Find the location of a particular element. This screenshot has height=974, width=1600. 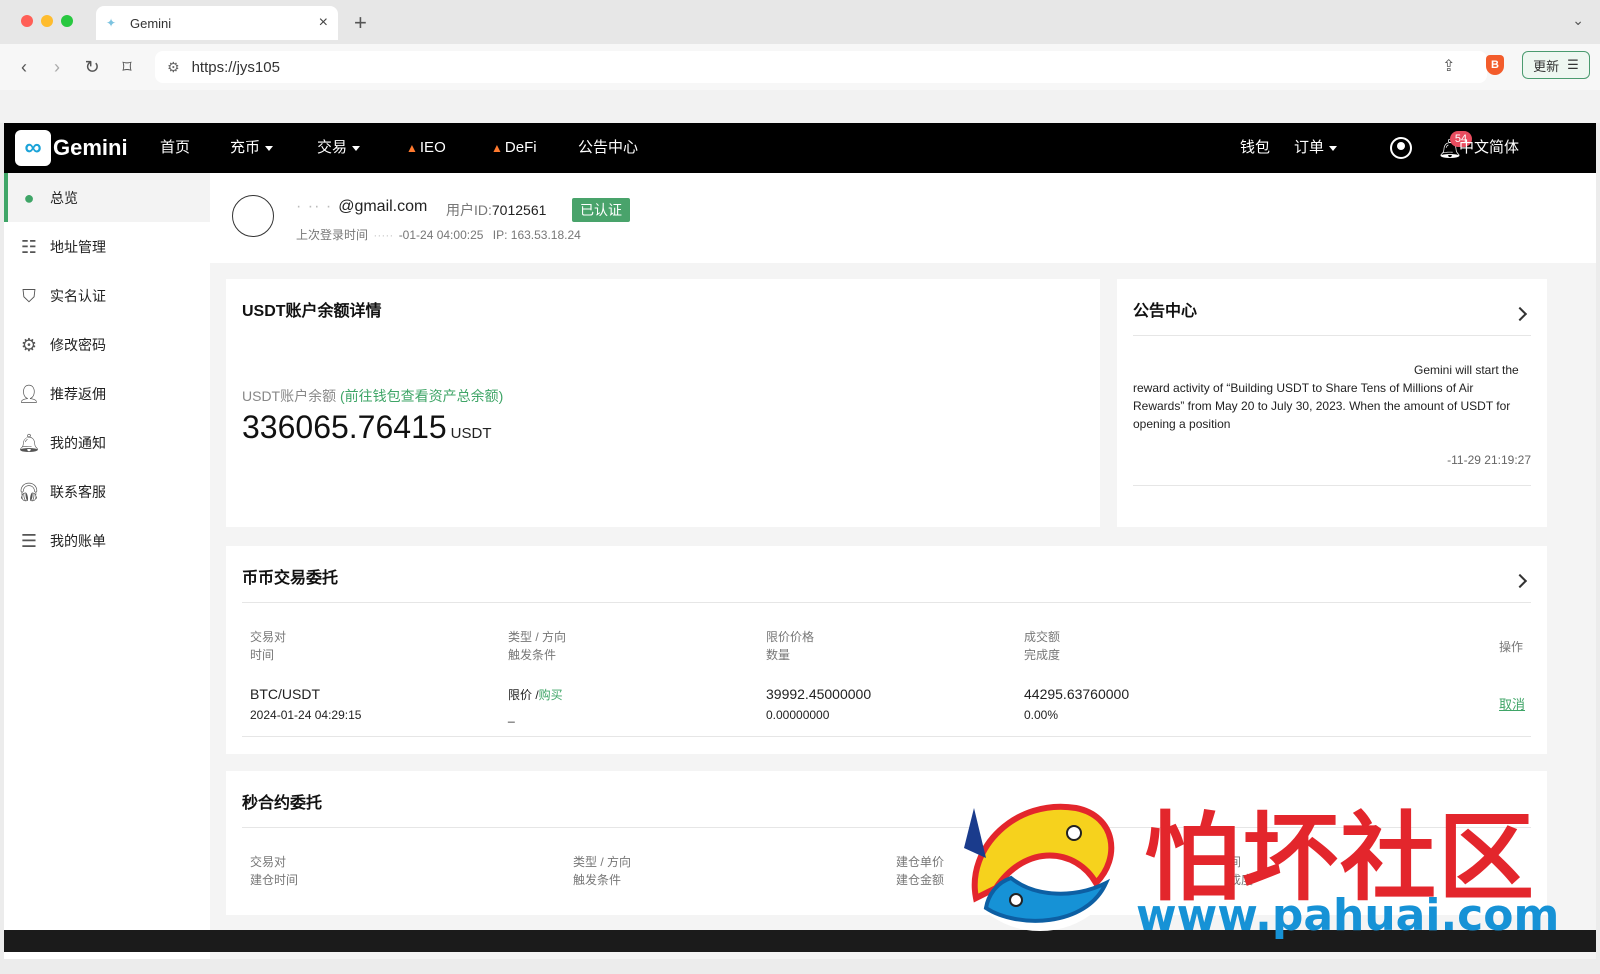

browser-tabstrip: ✦ Gemini × + ⌄ is located at coordinates (800, 22).